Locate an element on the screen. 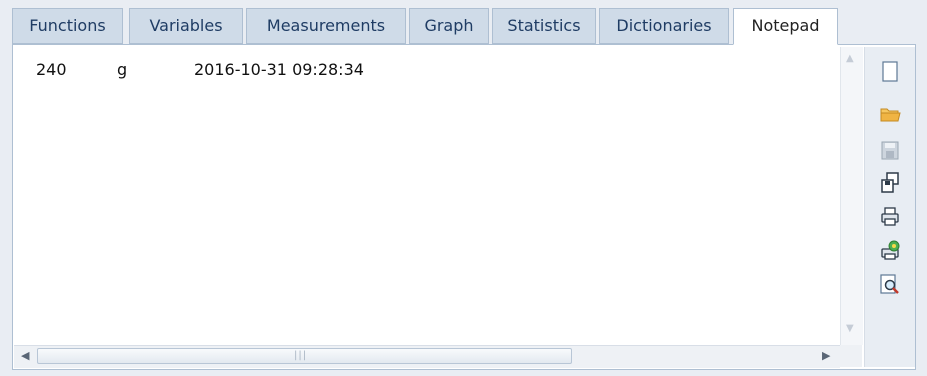 Image resolution: width=927 pixels, height=376 pixels. open-folder-icon is located at coordinates (890, 115).